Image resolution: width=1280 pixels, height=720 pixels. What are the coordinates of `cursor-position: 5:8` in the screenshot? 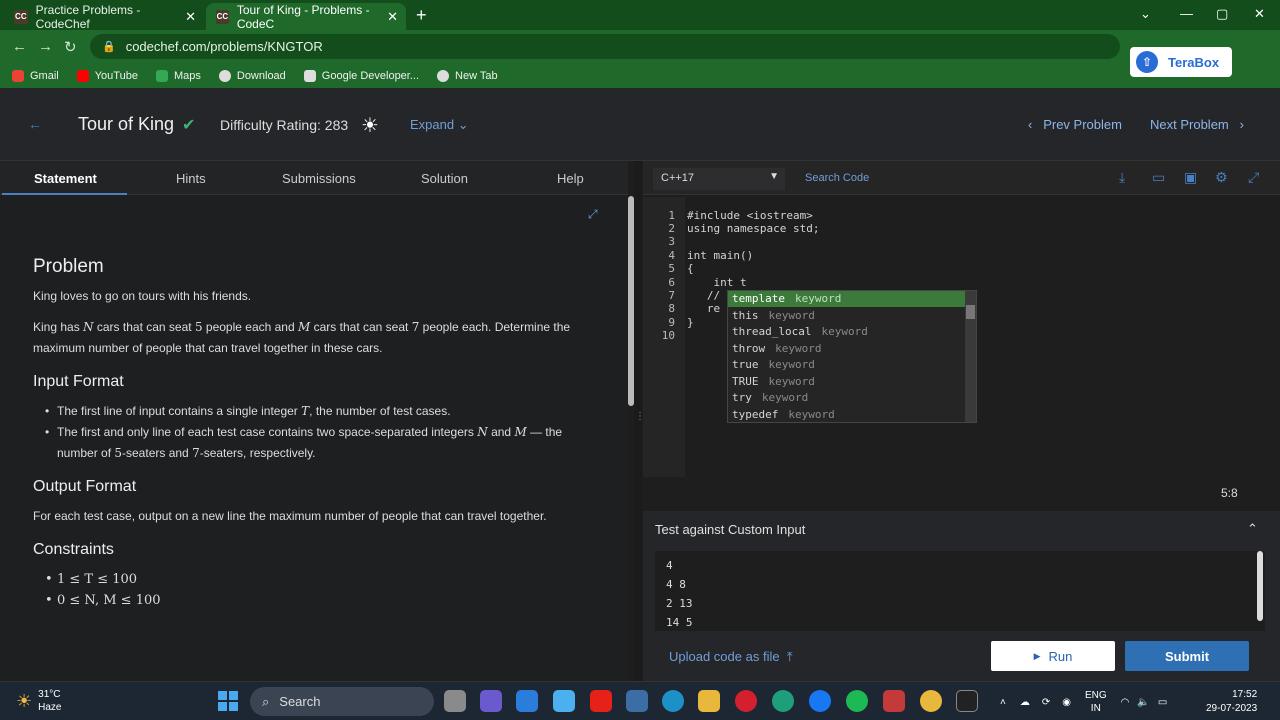 It's located at (1229, 493).